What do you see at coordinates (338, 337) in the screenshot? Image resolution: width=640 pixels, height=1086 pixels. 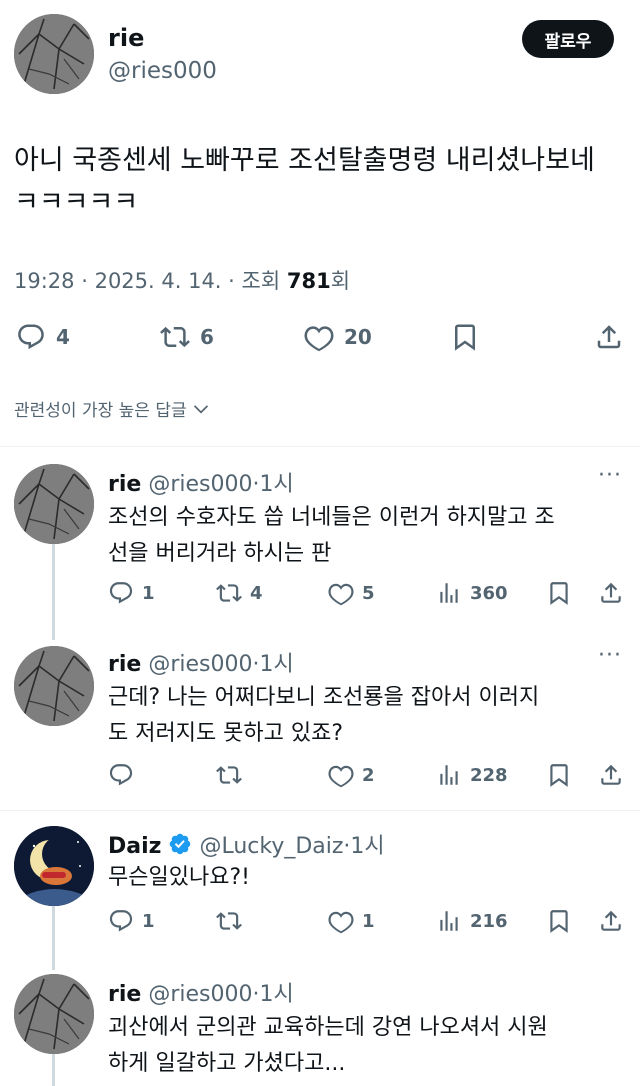 I see `like-button: 20` at bounding box center [338, 337].